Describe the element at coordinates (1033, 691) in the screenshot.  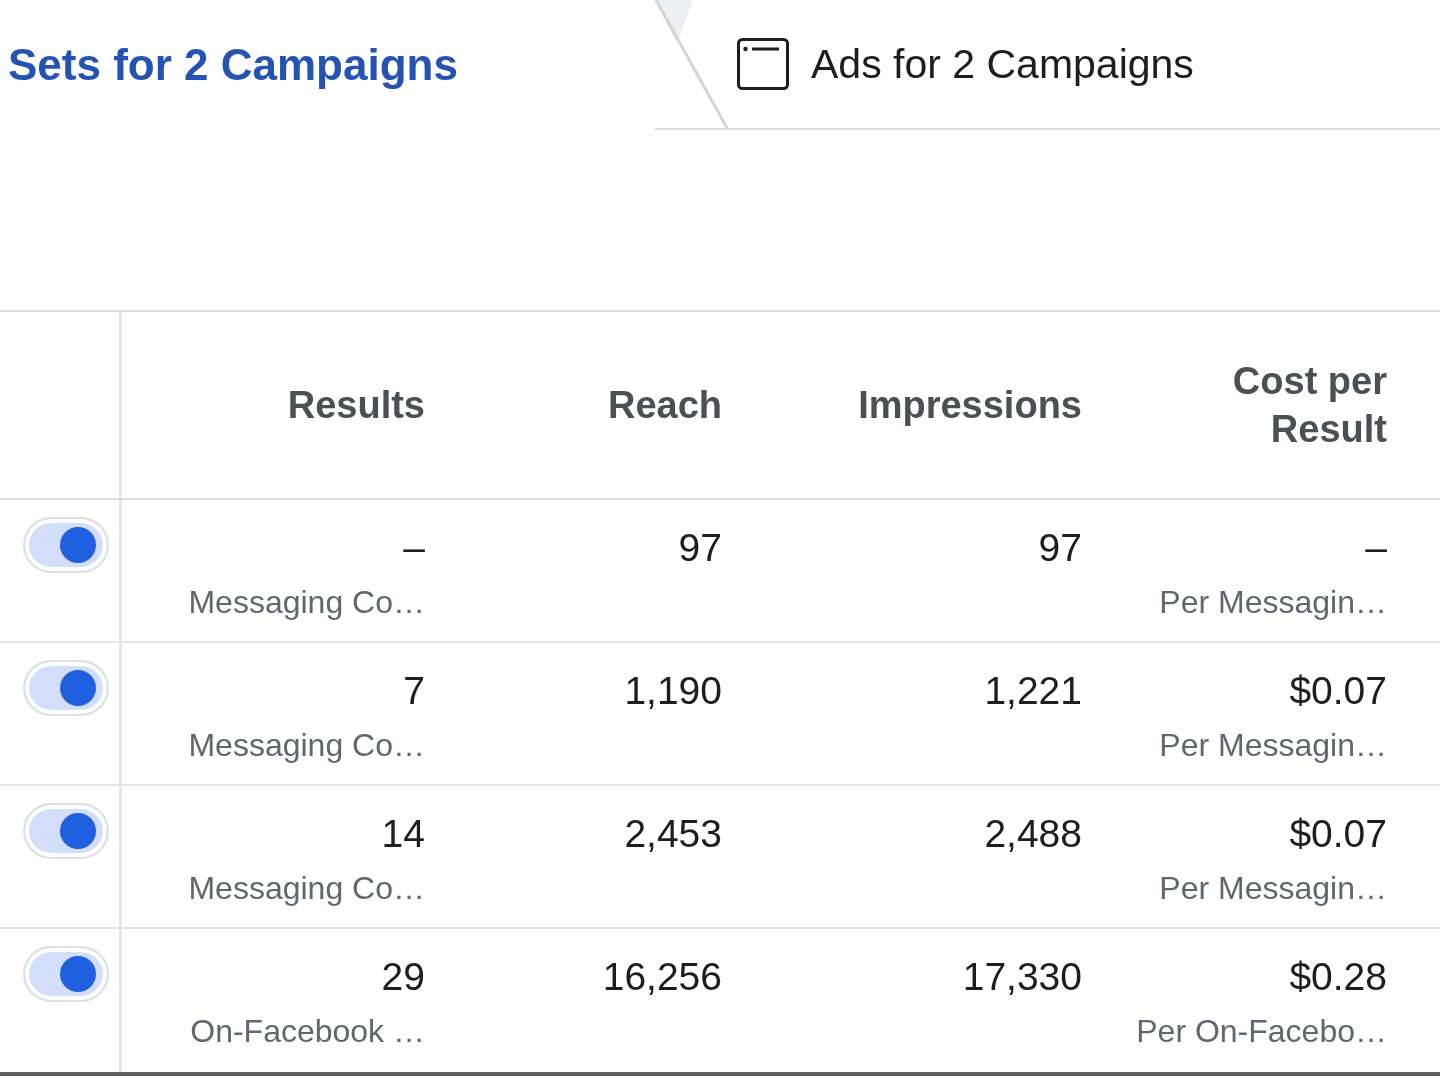
I see `metric-value: 1,221` at that location.